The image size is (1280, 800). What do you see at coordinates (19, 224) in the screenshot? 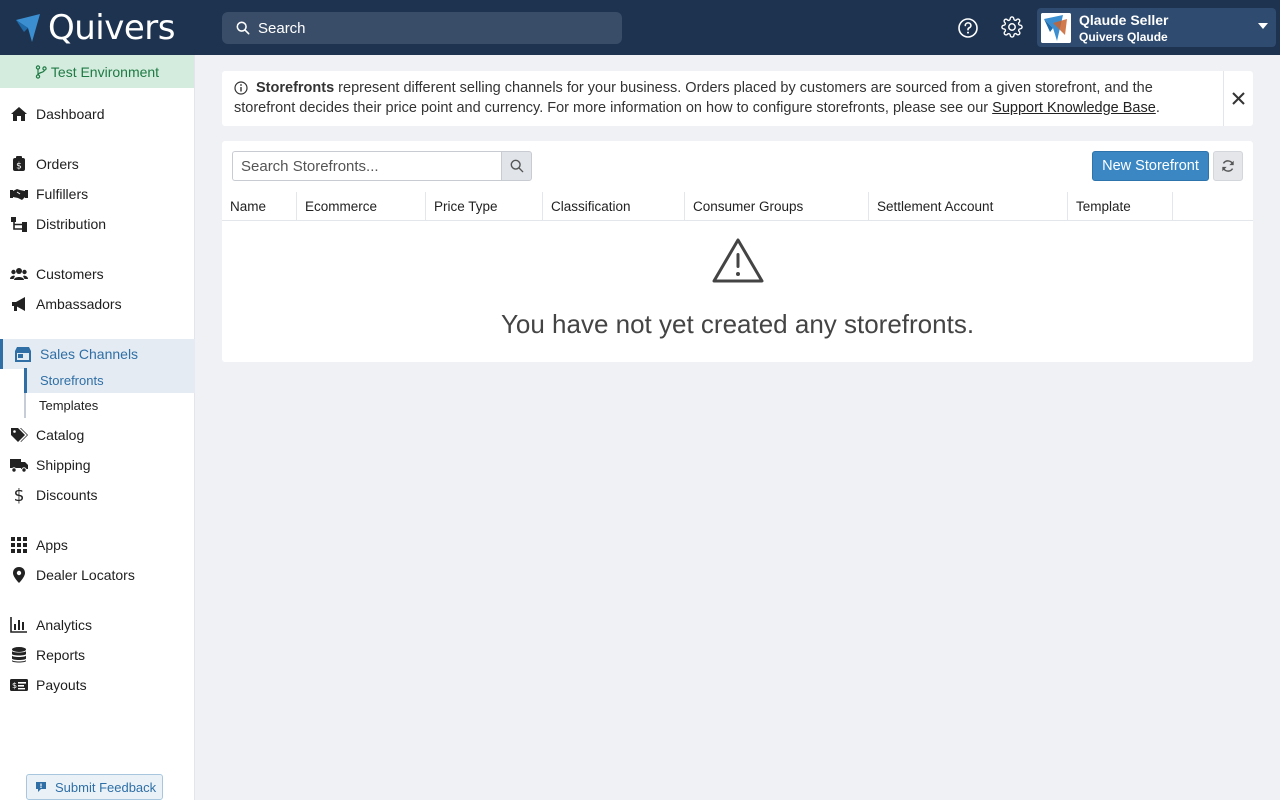
I see `network-icon` at bounding box center [19, 224].